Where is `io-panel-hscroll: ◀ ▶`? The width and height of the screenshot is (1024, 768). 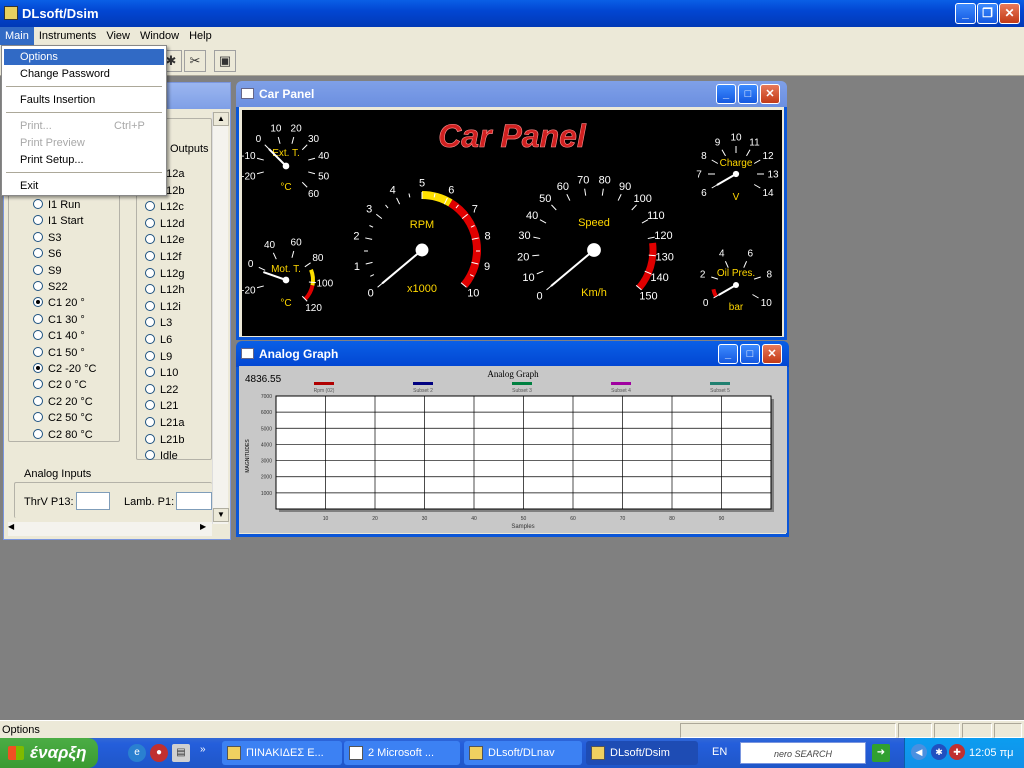 io-panel-hscroll: ◀ ▶ is located at coordinates (110, 529).